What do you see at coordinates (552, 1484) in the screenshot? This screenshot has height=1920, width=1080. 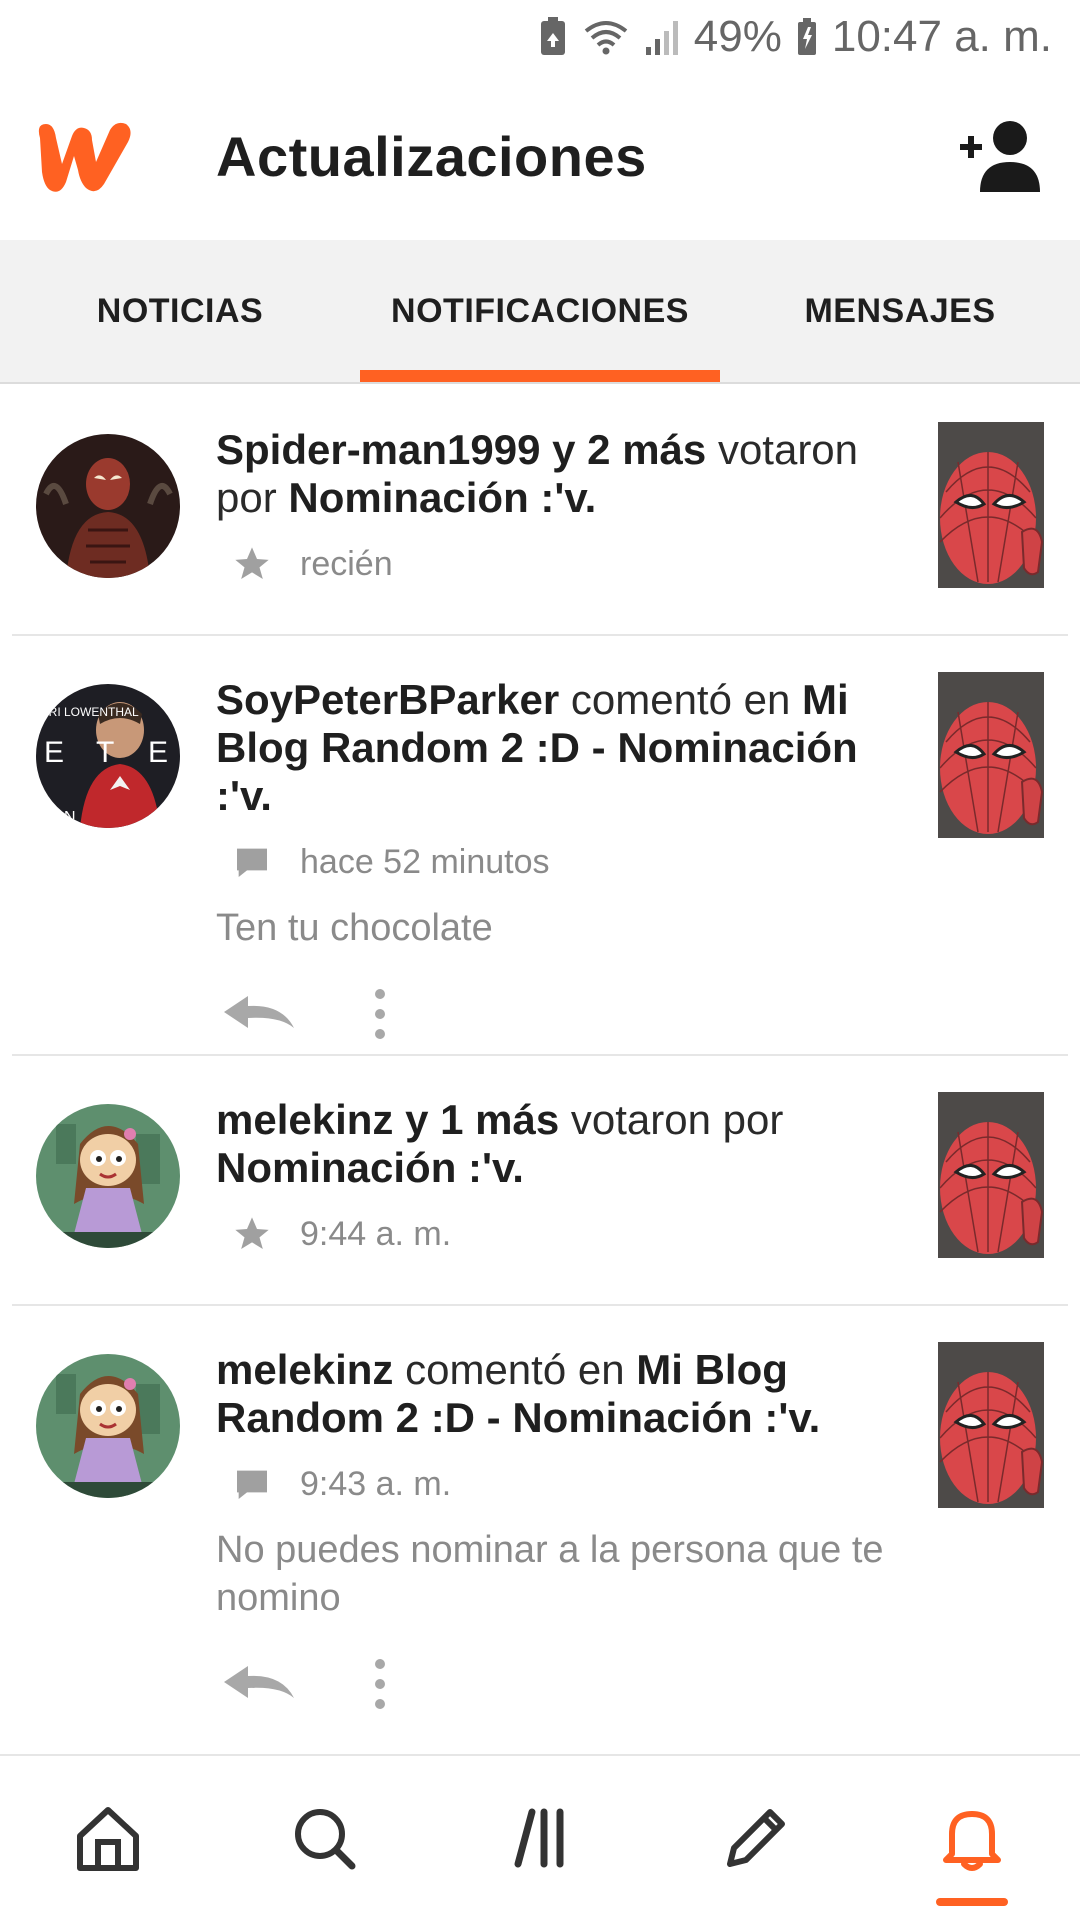 I see `notification-meta: 9:43 a. m.` at bounding box center [552, 1484].